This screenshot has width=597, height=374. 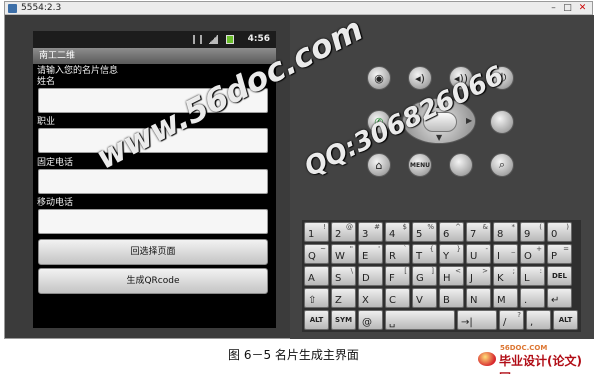 What do you see at coordinates (527, 278) in the screenshot?
I see `key-label: L` at bounding box center [527, 278].